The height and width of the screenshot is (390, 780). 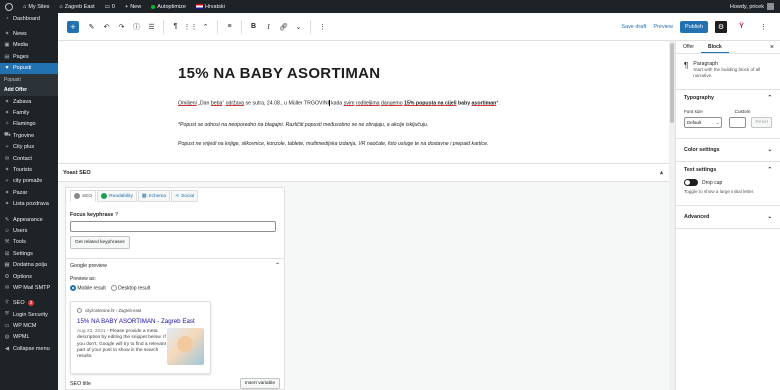 I want to click on sidebar-item-zabava: ✦ Zabava, so click(x=29, y=101).